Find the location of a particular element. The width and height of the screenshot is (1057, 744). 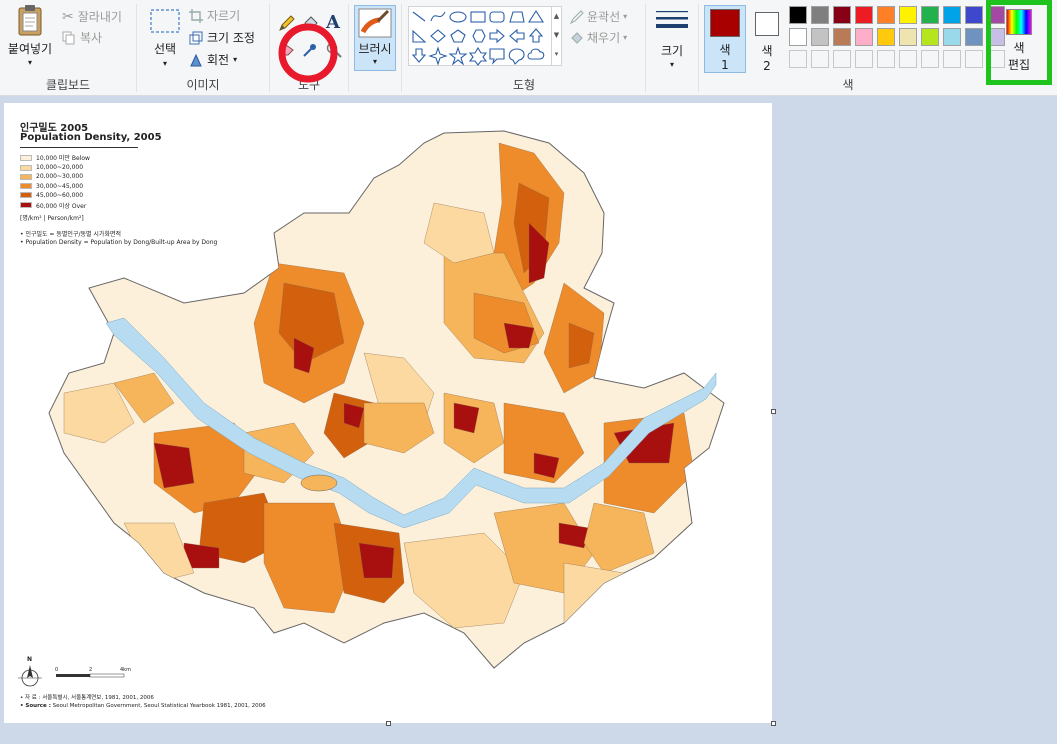

size-dropdown-icon: ▾ is located at coordinates (671, 64).